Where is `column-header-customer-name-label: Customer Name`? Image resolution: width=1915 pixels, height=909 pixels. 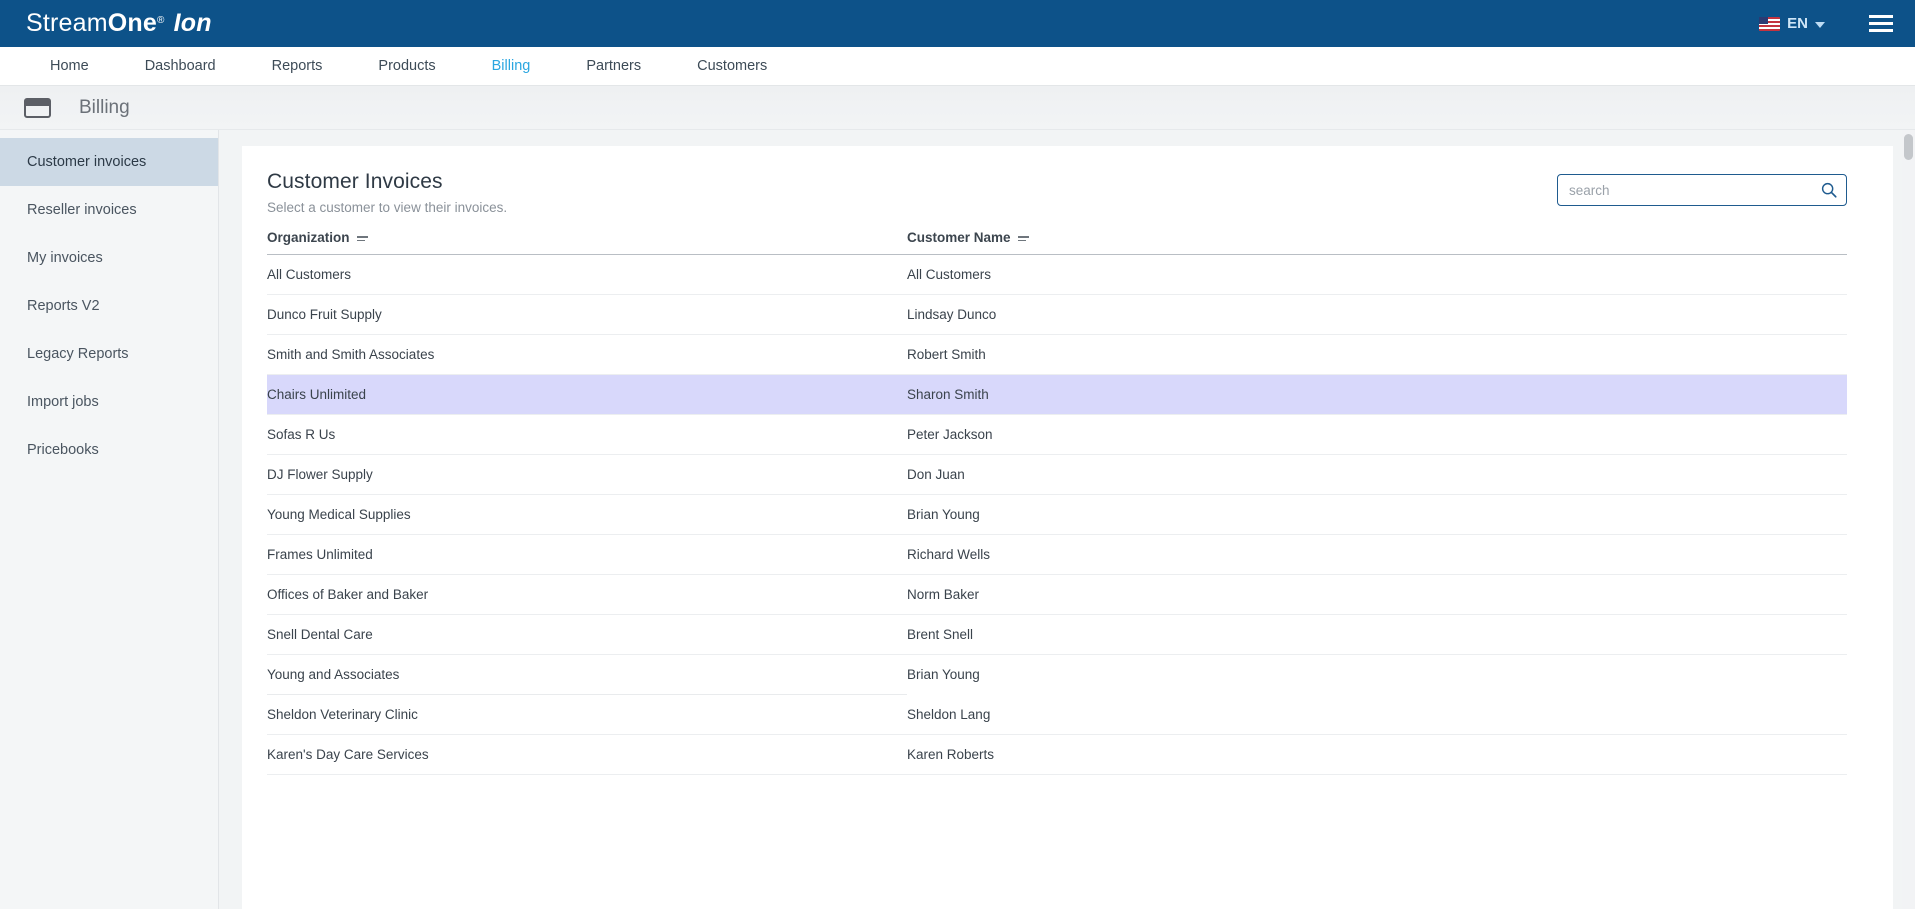 column-header-customer-name-label: Customer Name is located at coordinates (959, 237).